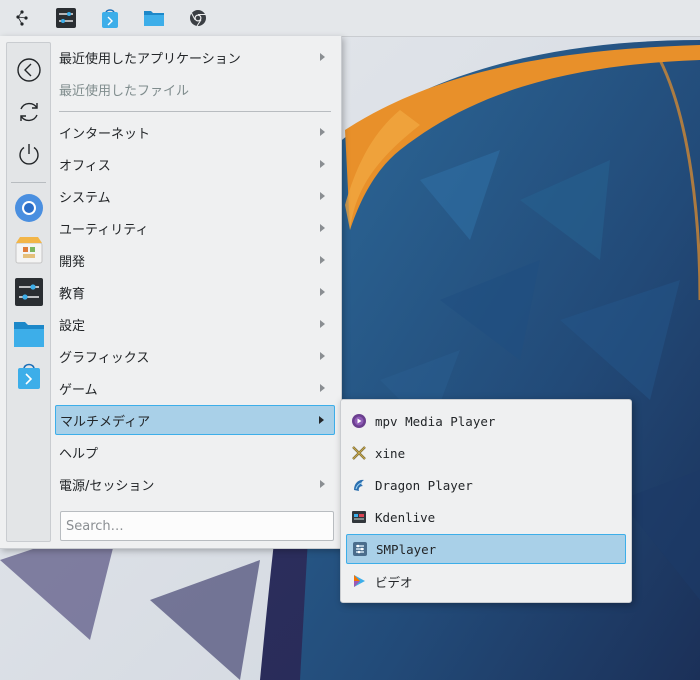 This screenshot has width=700, height=680. I want to click on menu-item-label: グラフィックス, so click(104, 358).